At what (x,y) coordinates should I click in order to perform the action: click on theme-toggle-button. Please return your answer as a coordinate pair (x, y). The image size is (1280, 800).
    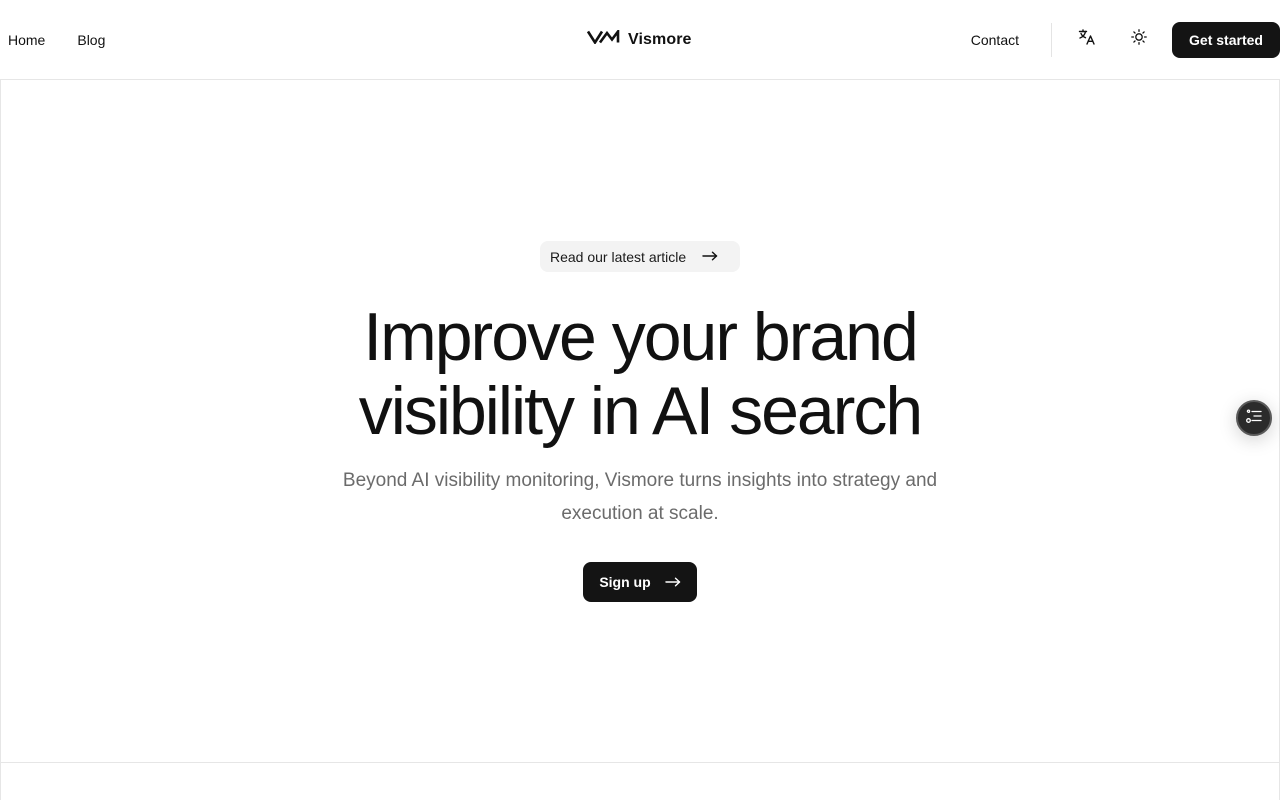
    Looking at the image, I should click on (1139, 40).